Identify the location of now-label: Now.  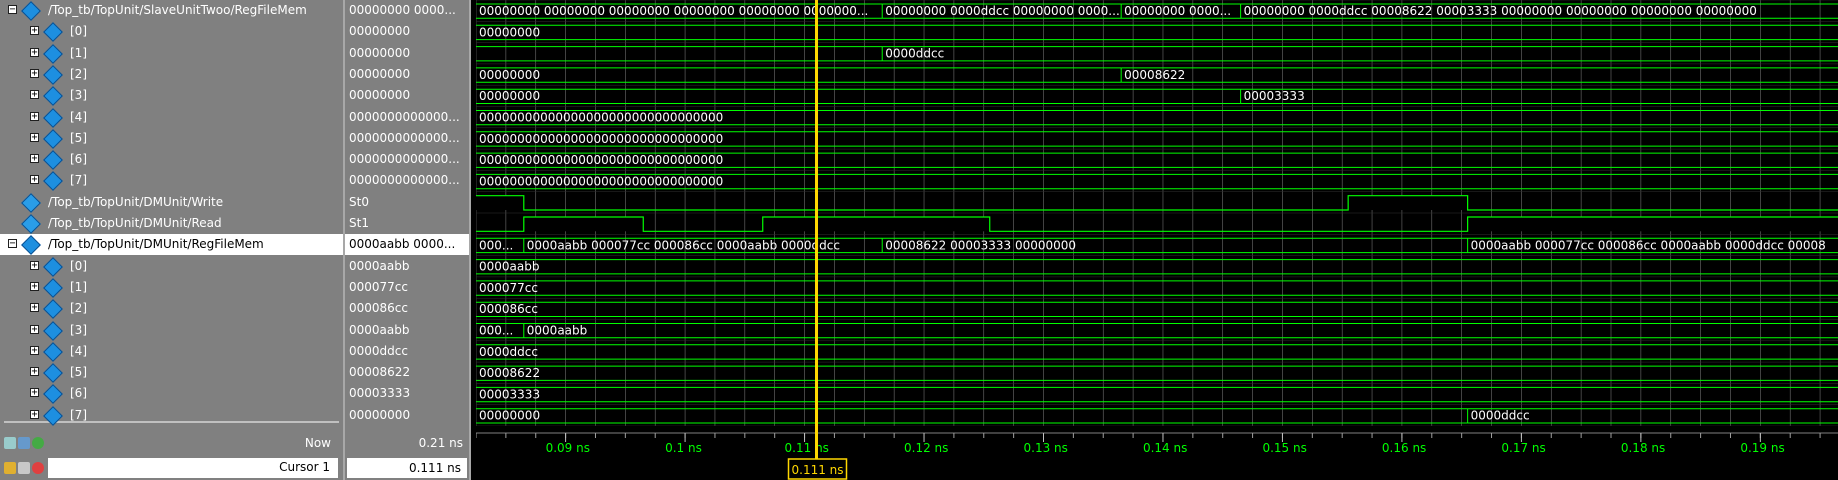
(317, 443).